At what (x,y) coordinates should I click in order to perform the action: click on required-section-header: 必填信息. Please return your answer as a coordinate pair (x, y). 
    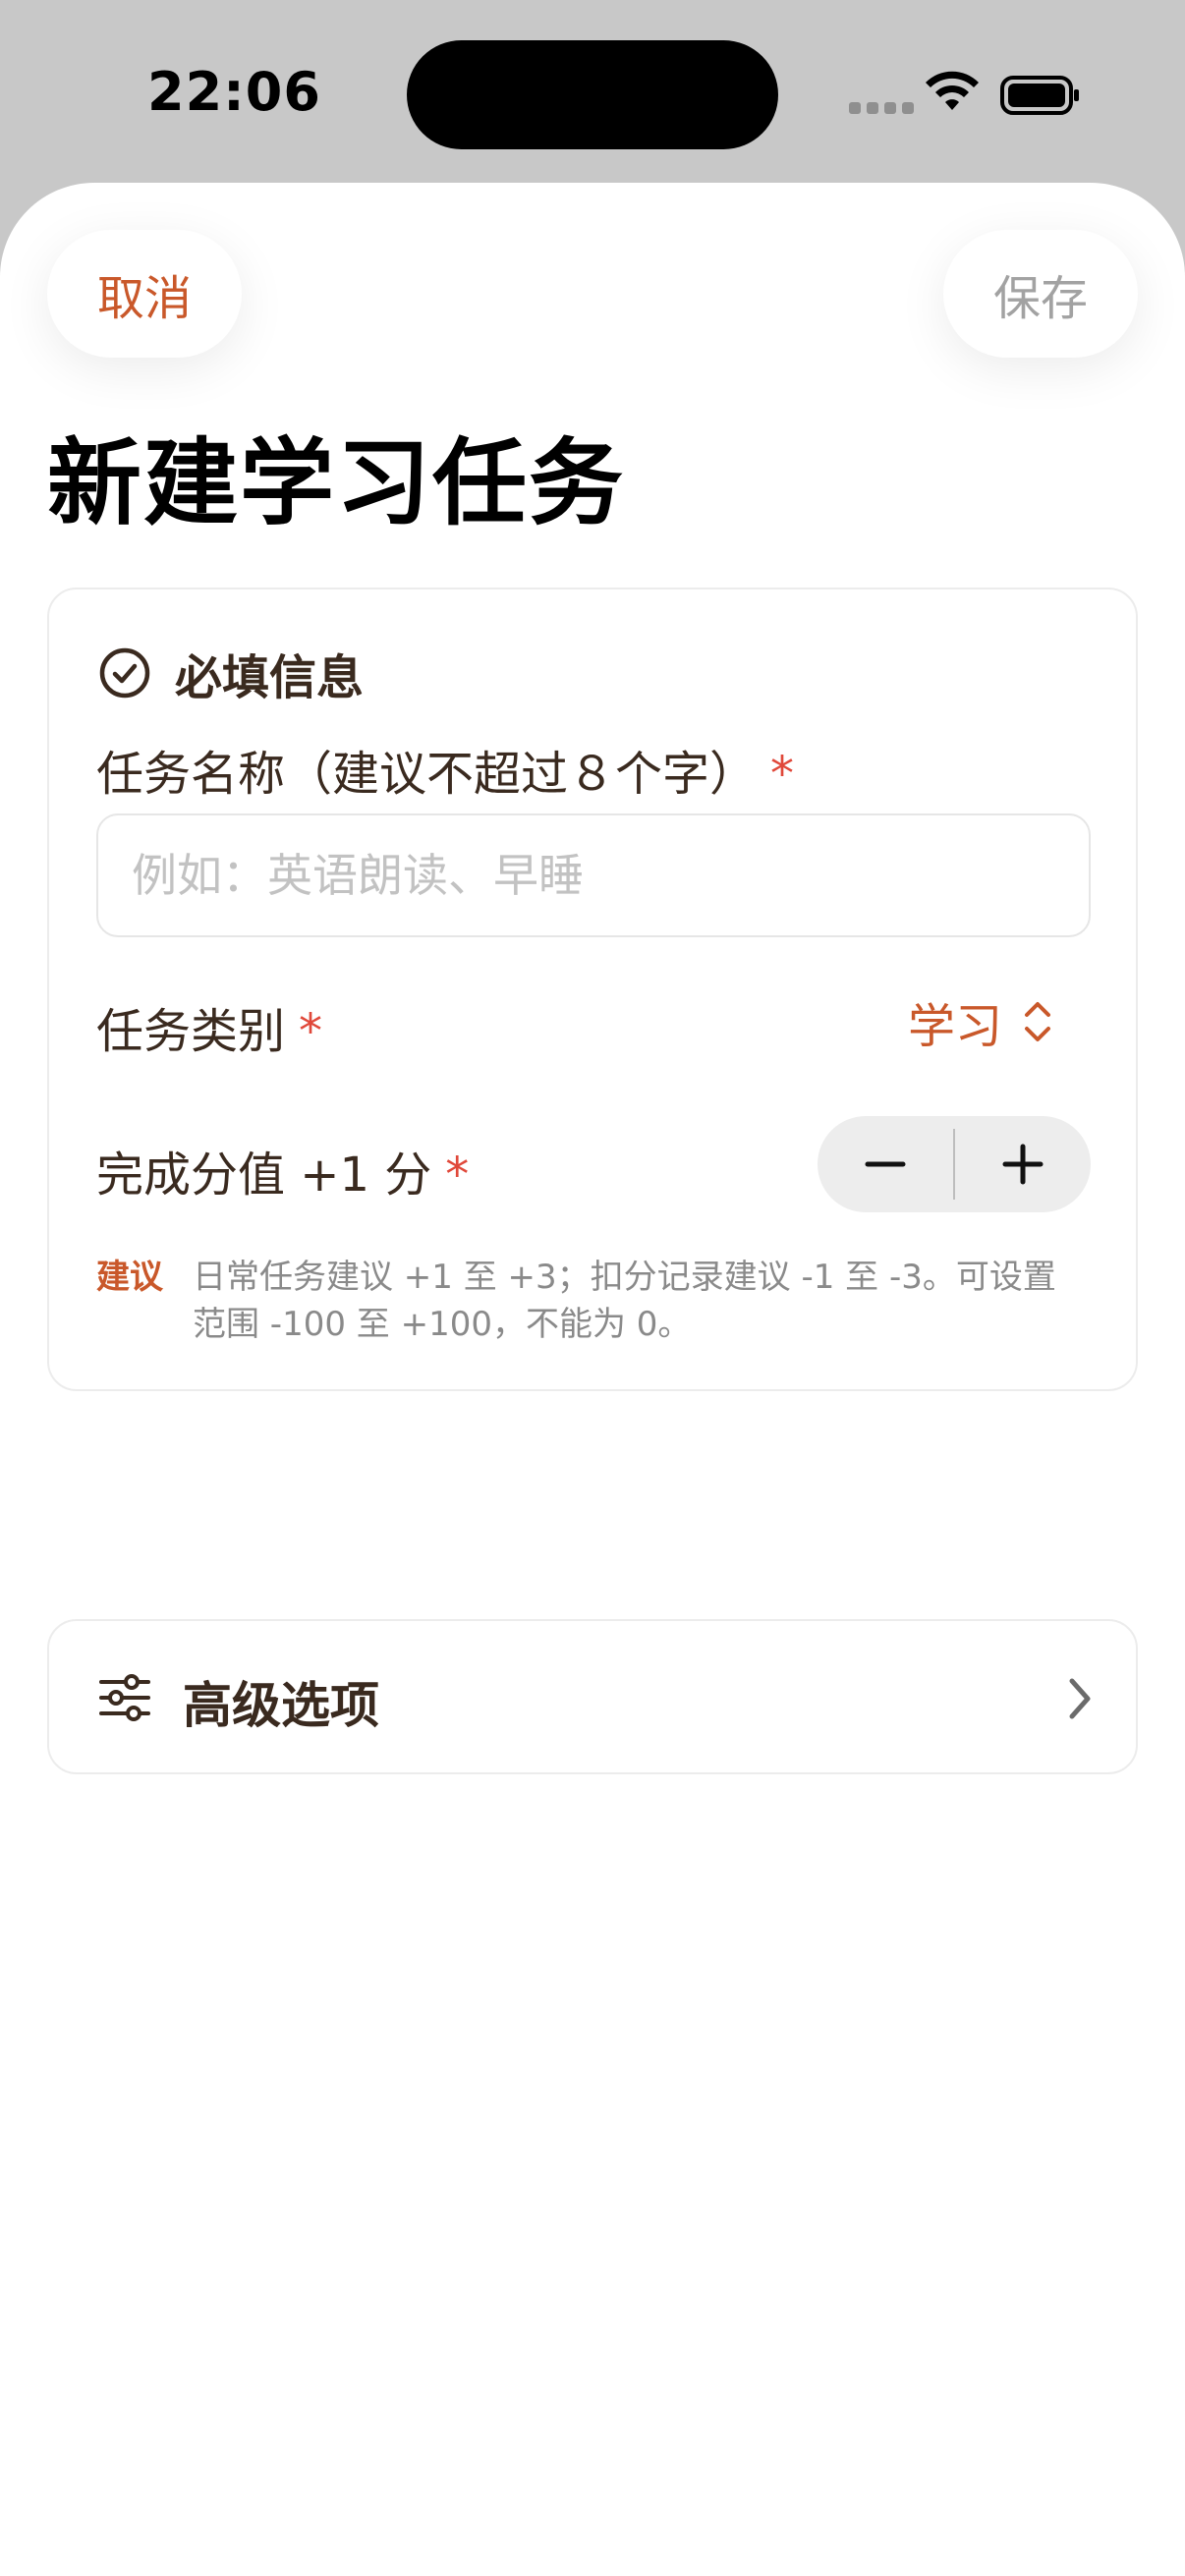
    Looking at the image, I should click on (231, 673).